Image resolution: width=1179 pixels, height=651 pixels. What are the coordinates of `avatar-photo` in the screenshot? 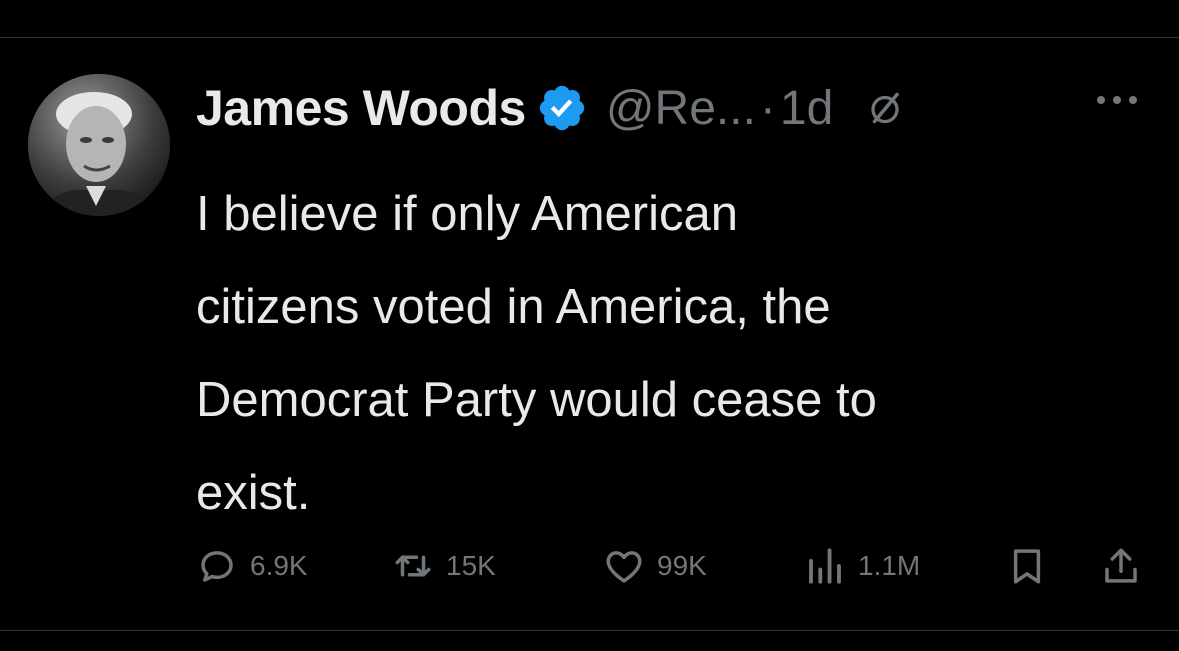 It's located at (99, 145).